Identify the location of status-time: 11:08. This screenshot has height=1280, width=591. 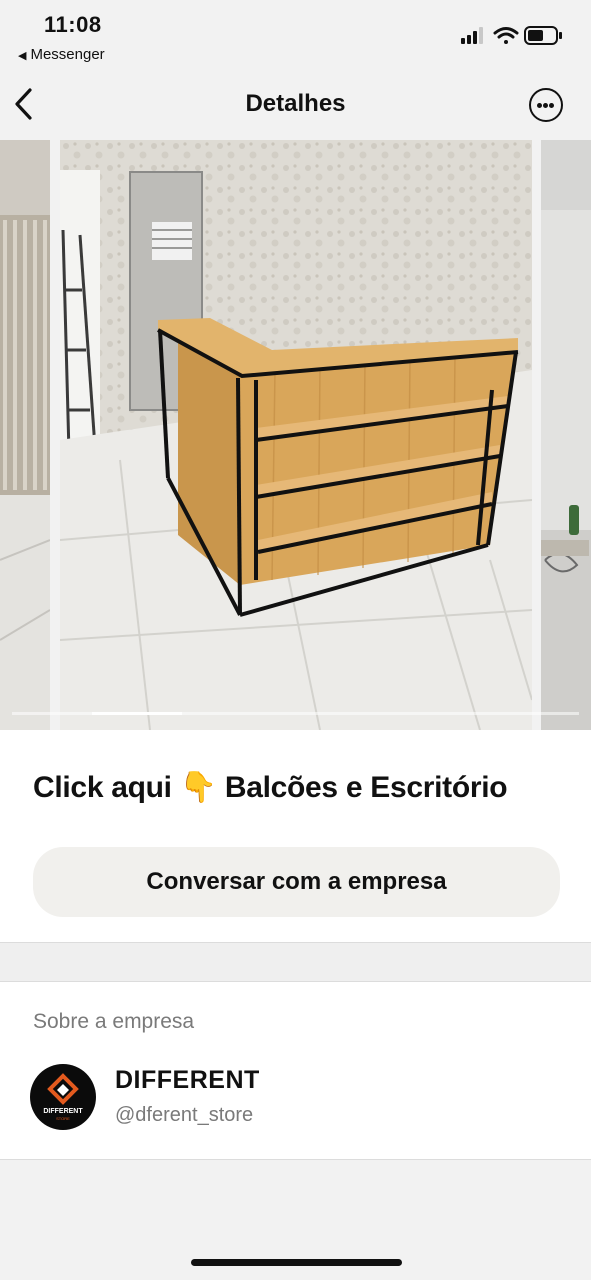
(73, 24).